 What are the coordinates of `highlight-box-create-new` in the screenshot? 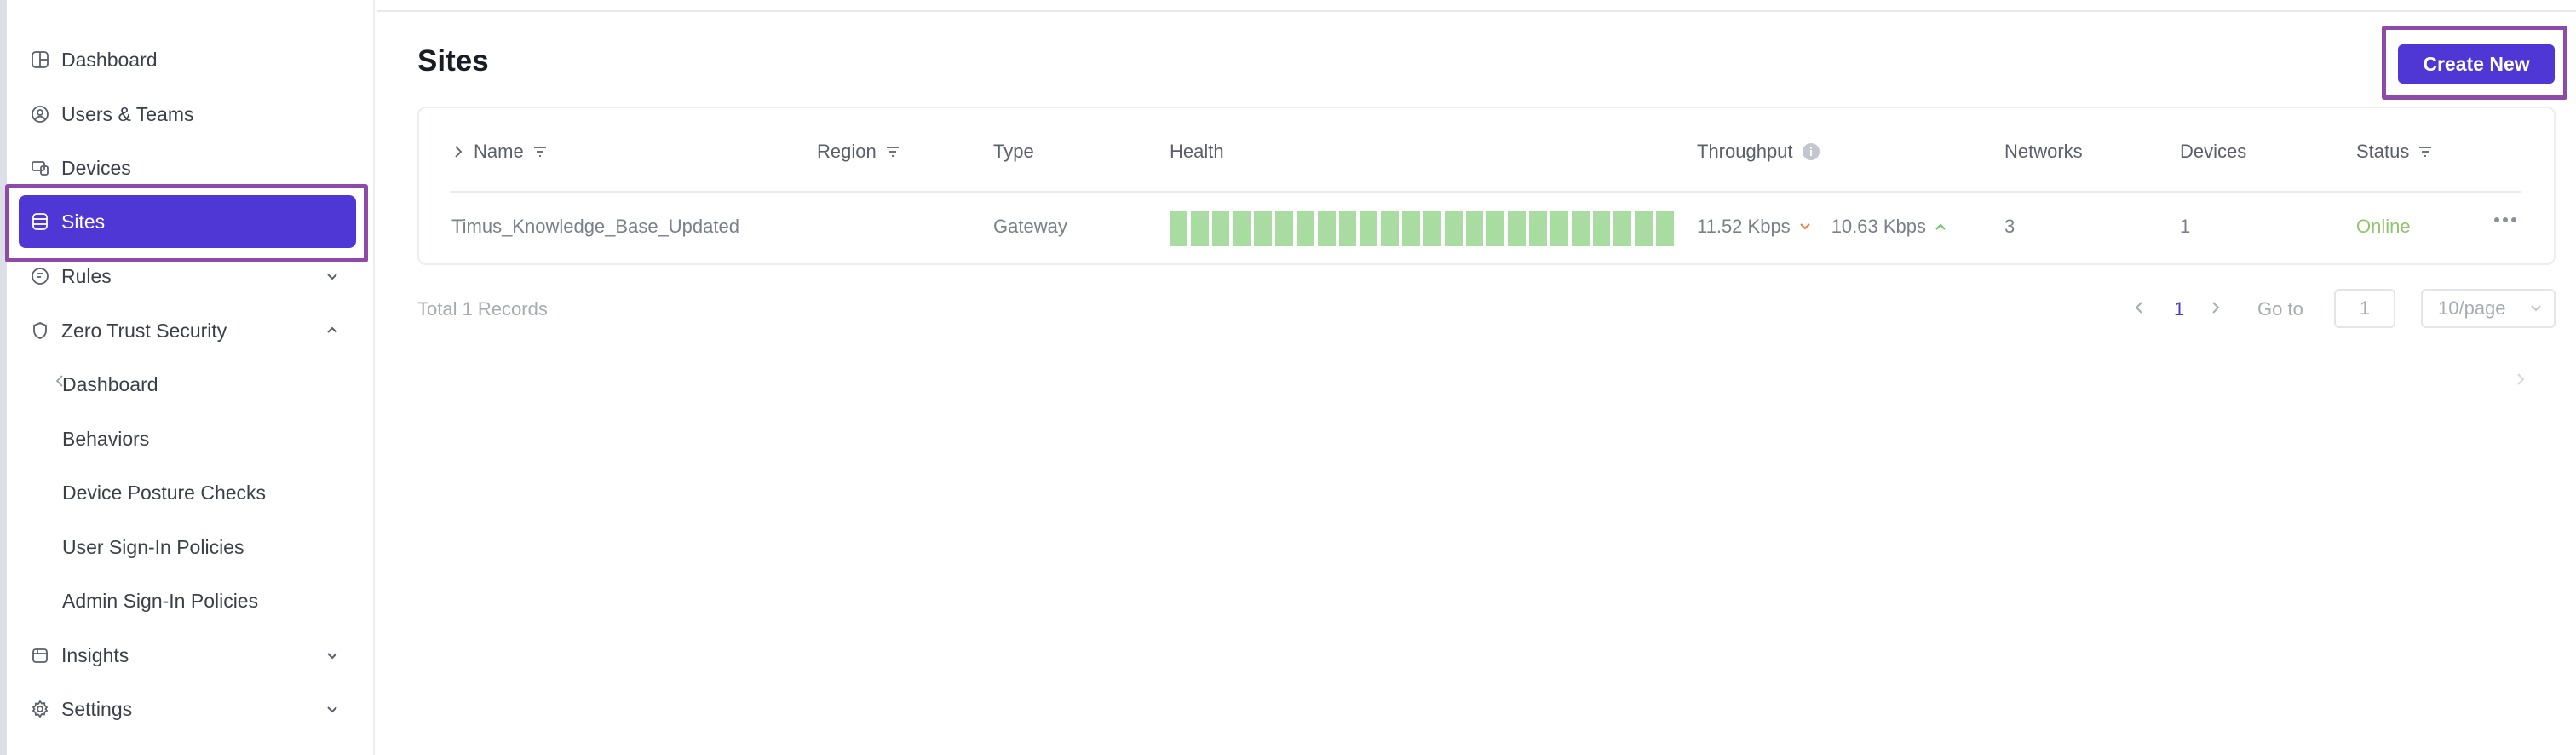 It's located at (2475, 63).